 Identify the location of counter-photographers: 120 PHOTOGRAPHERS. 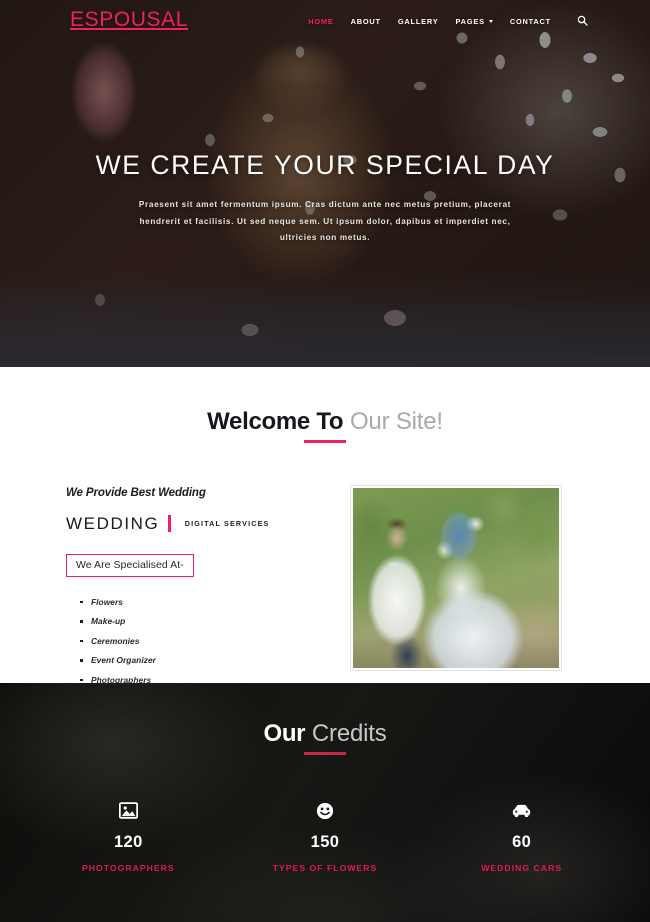
(128, 836).